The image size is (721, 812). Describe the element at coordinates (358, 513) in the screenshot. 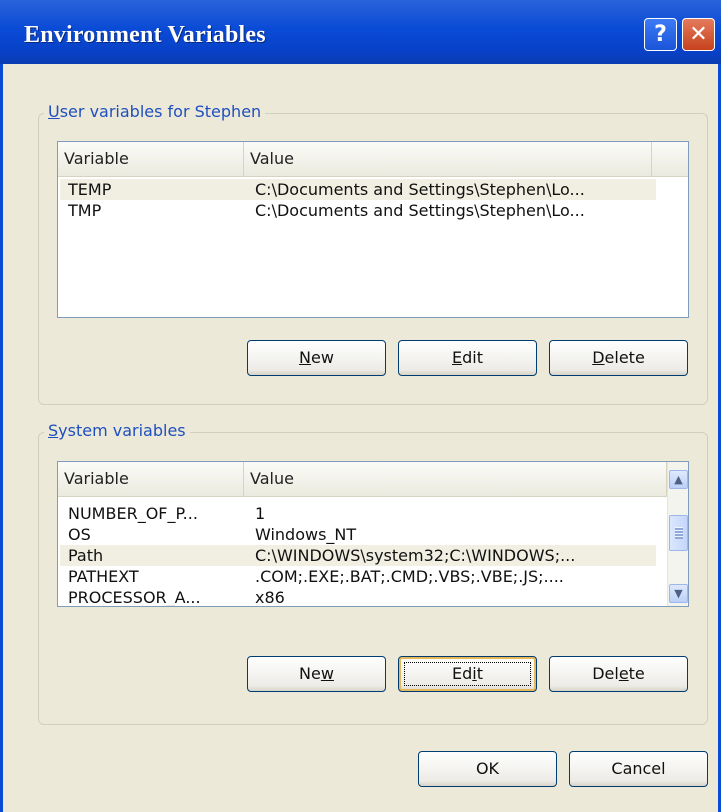

I see `list-item: NUMBER_OF_P... 1` at that location.